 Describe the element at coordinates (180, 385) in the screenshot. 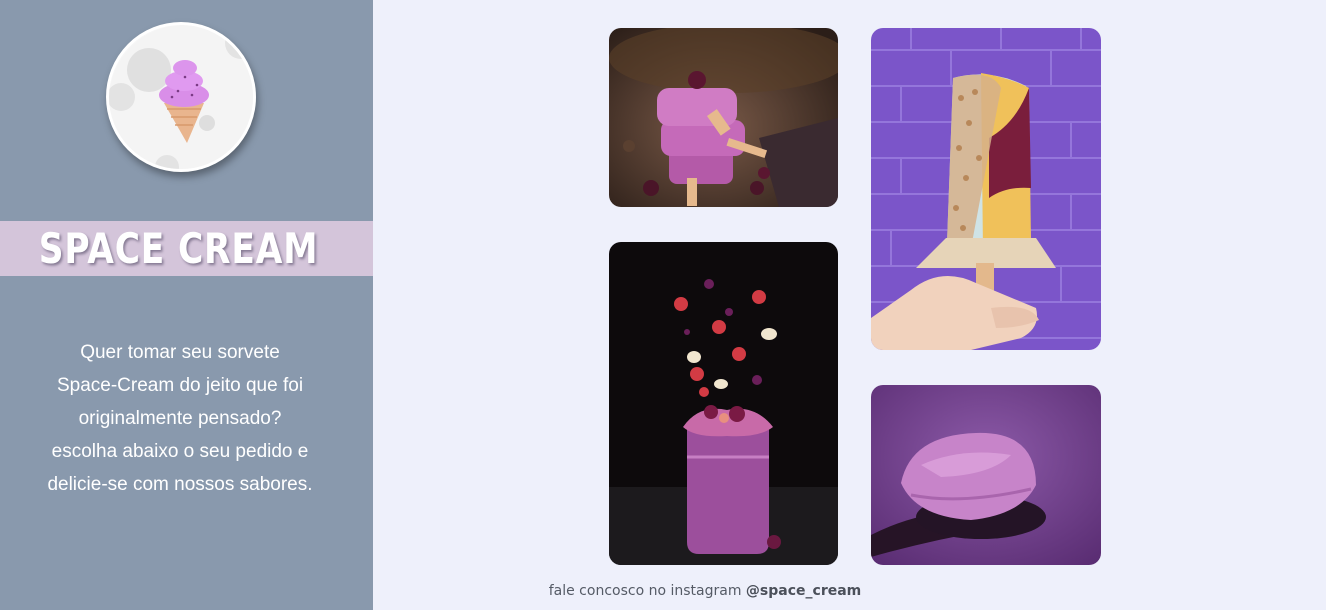

I see `tagline-line: Space-Cream do jeito que foi` at that location.